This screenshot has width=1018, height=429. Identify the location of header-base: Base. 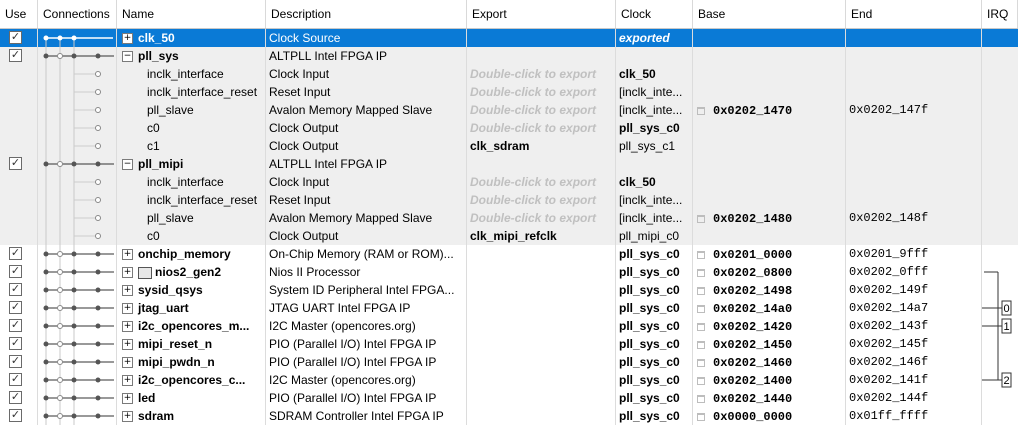
(769, 14).